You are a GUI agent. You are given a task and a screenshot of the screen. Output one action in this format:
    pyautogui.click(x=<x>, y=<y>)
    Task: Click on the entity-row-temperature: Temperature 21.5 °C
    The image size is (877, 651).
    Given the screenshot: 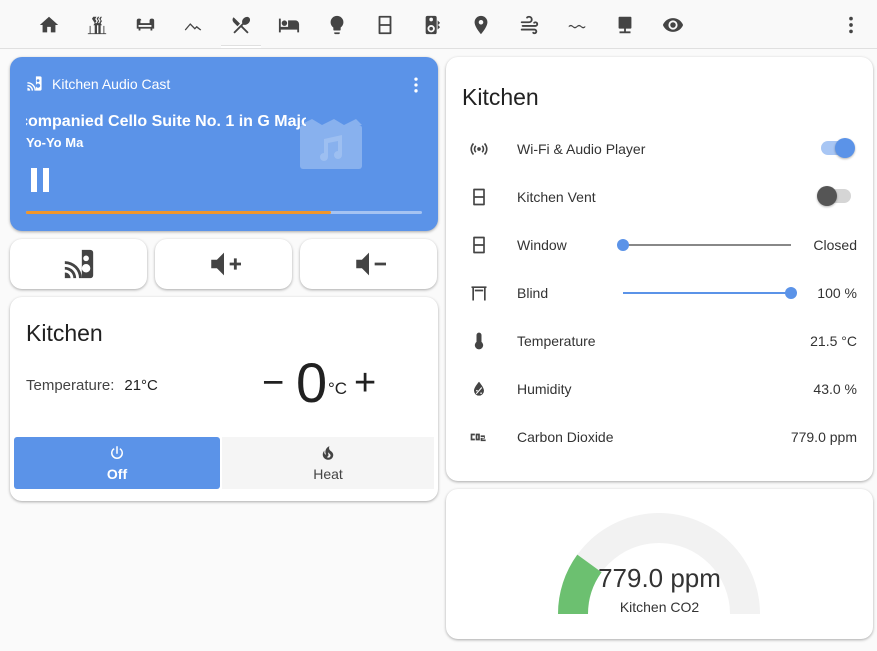 What is the action you would take?
    pyautogui.click(x=659, y=341)
    